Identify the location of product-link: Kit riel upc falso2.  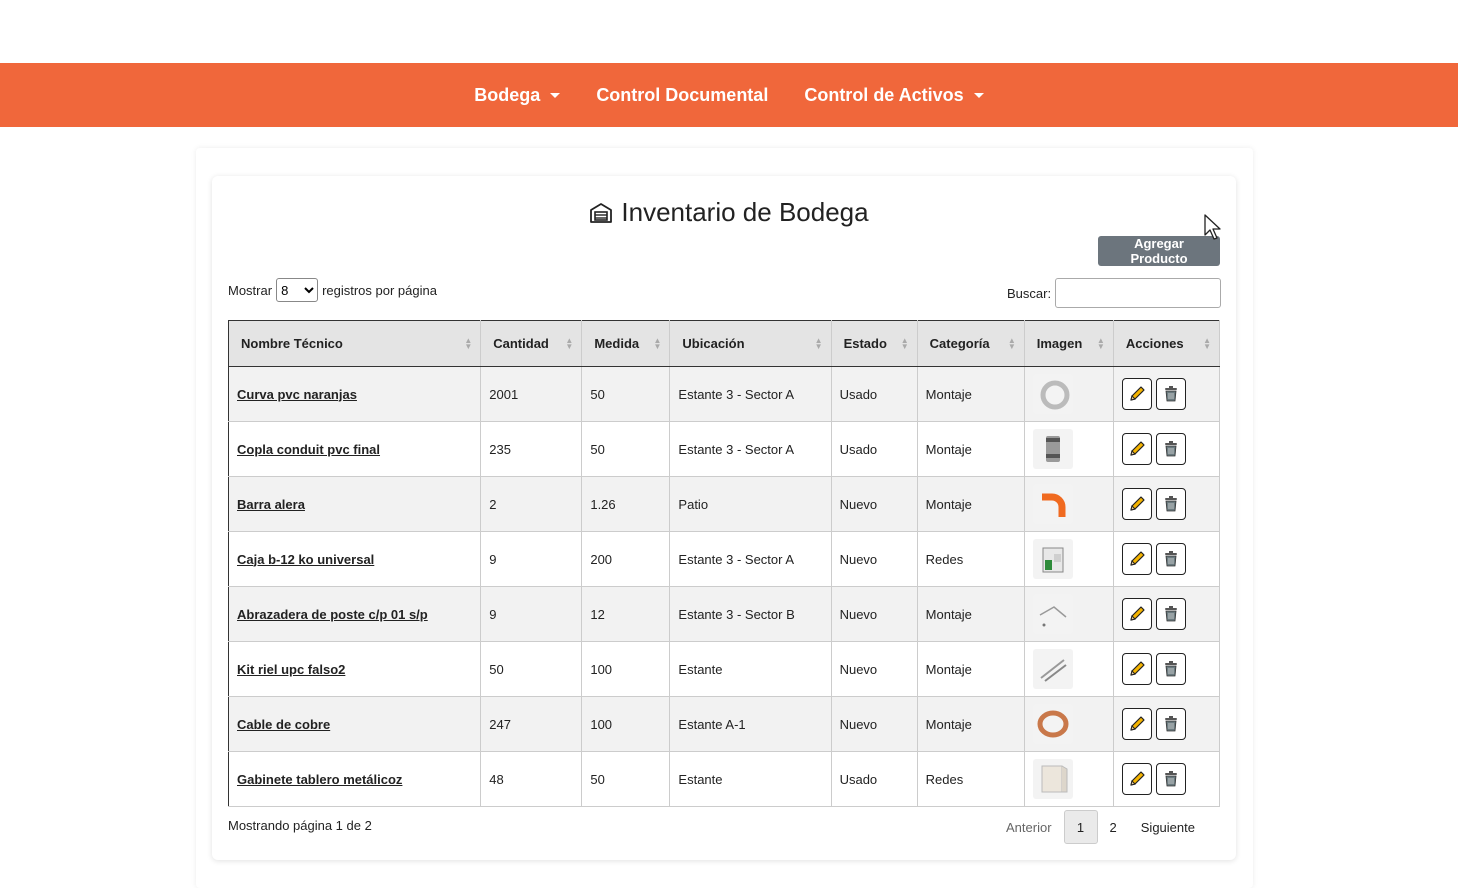
(291, 669).